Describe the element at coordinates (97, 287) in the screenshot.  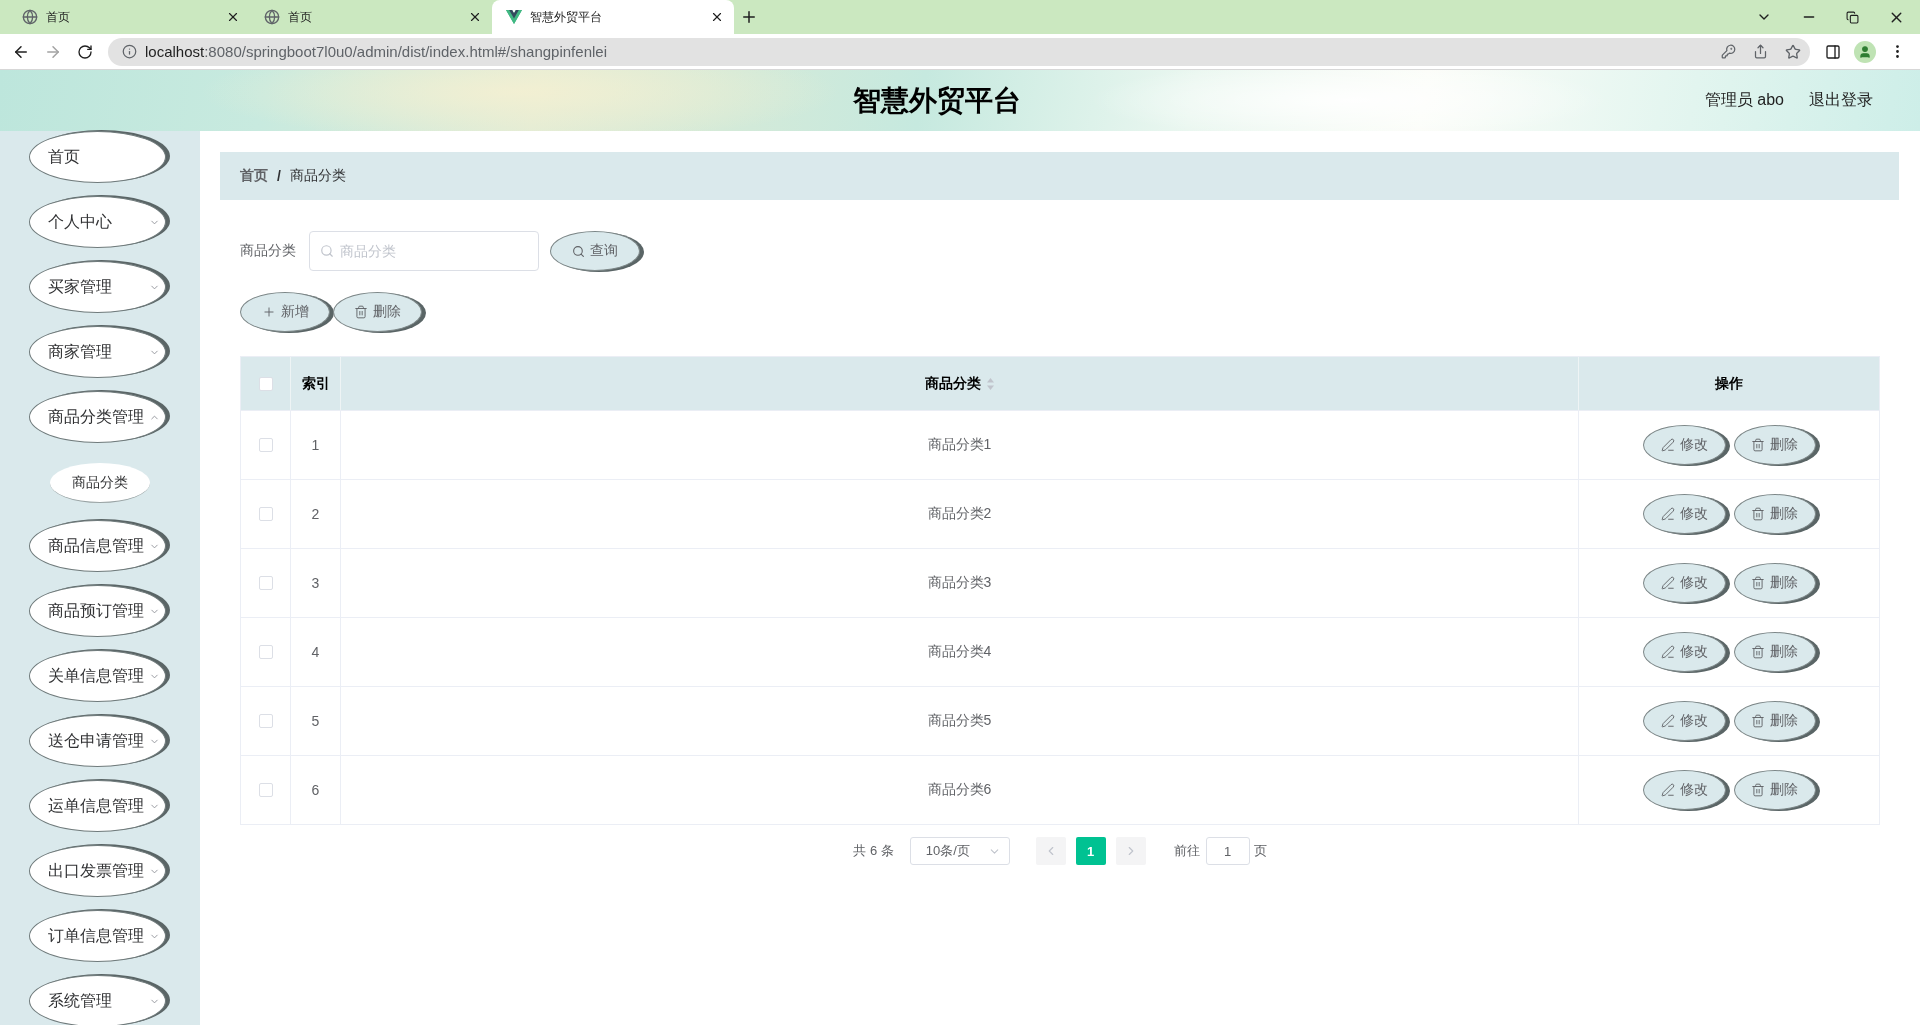
I see `sidebar-item: 买家管理` at that location.